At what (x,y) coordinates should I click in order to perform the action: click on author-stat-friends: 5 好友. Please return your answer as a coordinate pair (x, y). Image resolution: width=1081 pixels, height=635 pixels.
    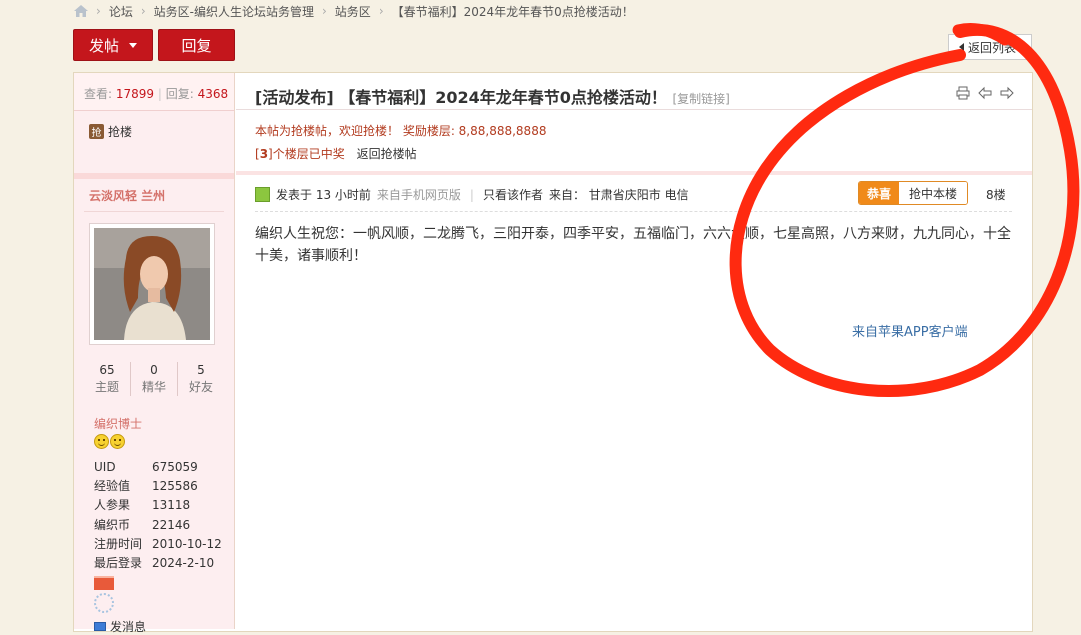
    Looking at the image, I should click on (200, 379).